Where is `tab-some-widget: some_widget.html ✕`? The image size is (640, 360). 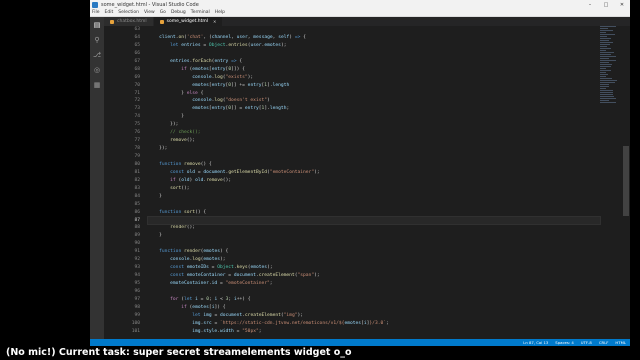
tab-some-widget: some_widget.html ✕ is located at coordinates (189, 21).